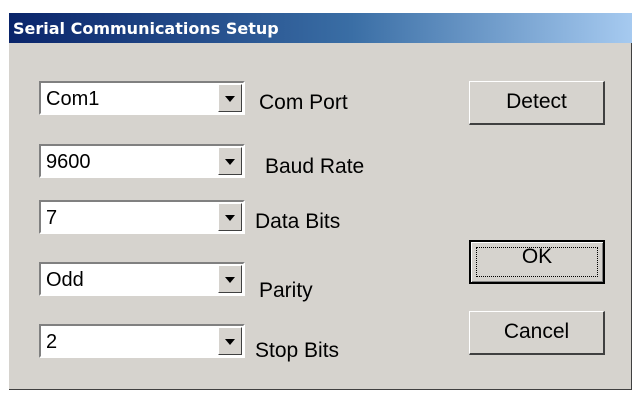 This screenshot has width=636, height=395. What do you see at coordinates (52, 218) in the screenshot?
I see `data-bits-value: 7` at bounding box center [52, 218].